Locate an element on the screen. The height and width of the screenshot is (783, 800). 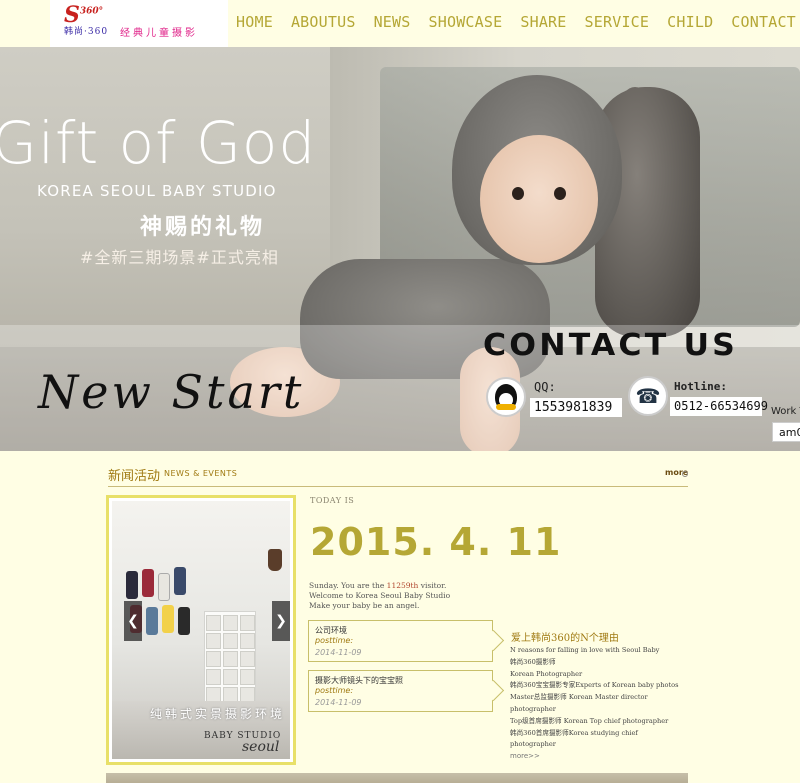
news-item: 摄影大师镜头下的宝宝照 posttime: 2014-11-09 is located at coordinates (400, 691).